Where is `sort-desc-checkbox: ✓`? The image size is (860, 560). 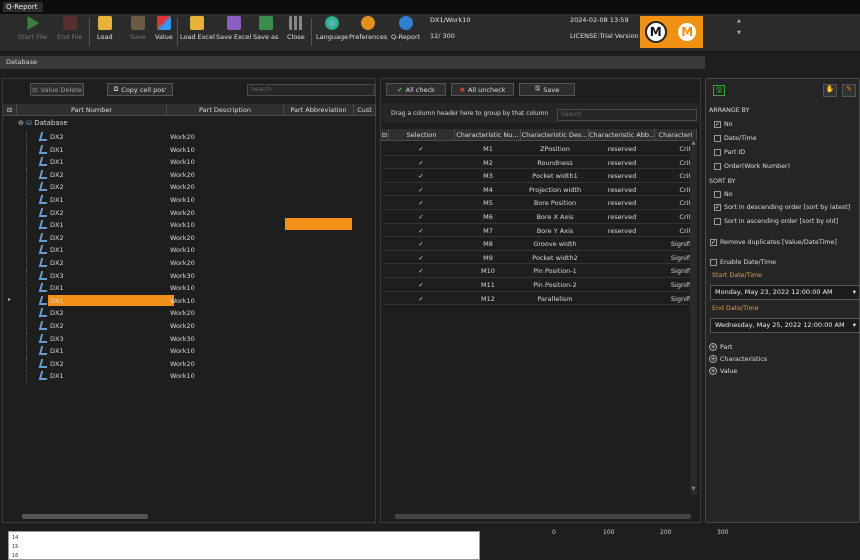 sort-desc-checkbox: ✓ is located at coordinates (717, 207).